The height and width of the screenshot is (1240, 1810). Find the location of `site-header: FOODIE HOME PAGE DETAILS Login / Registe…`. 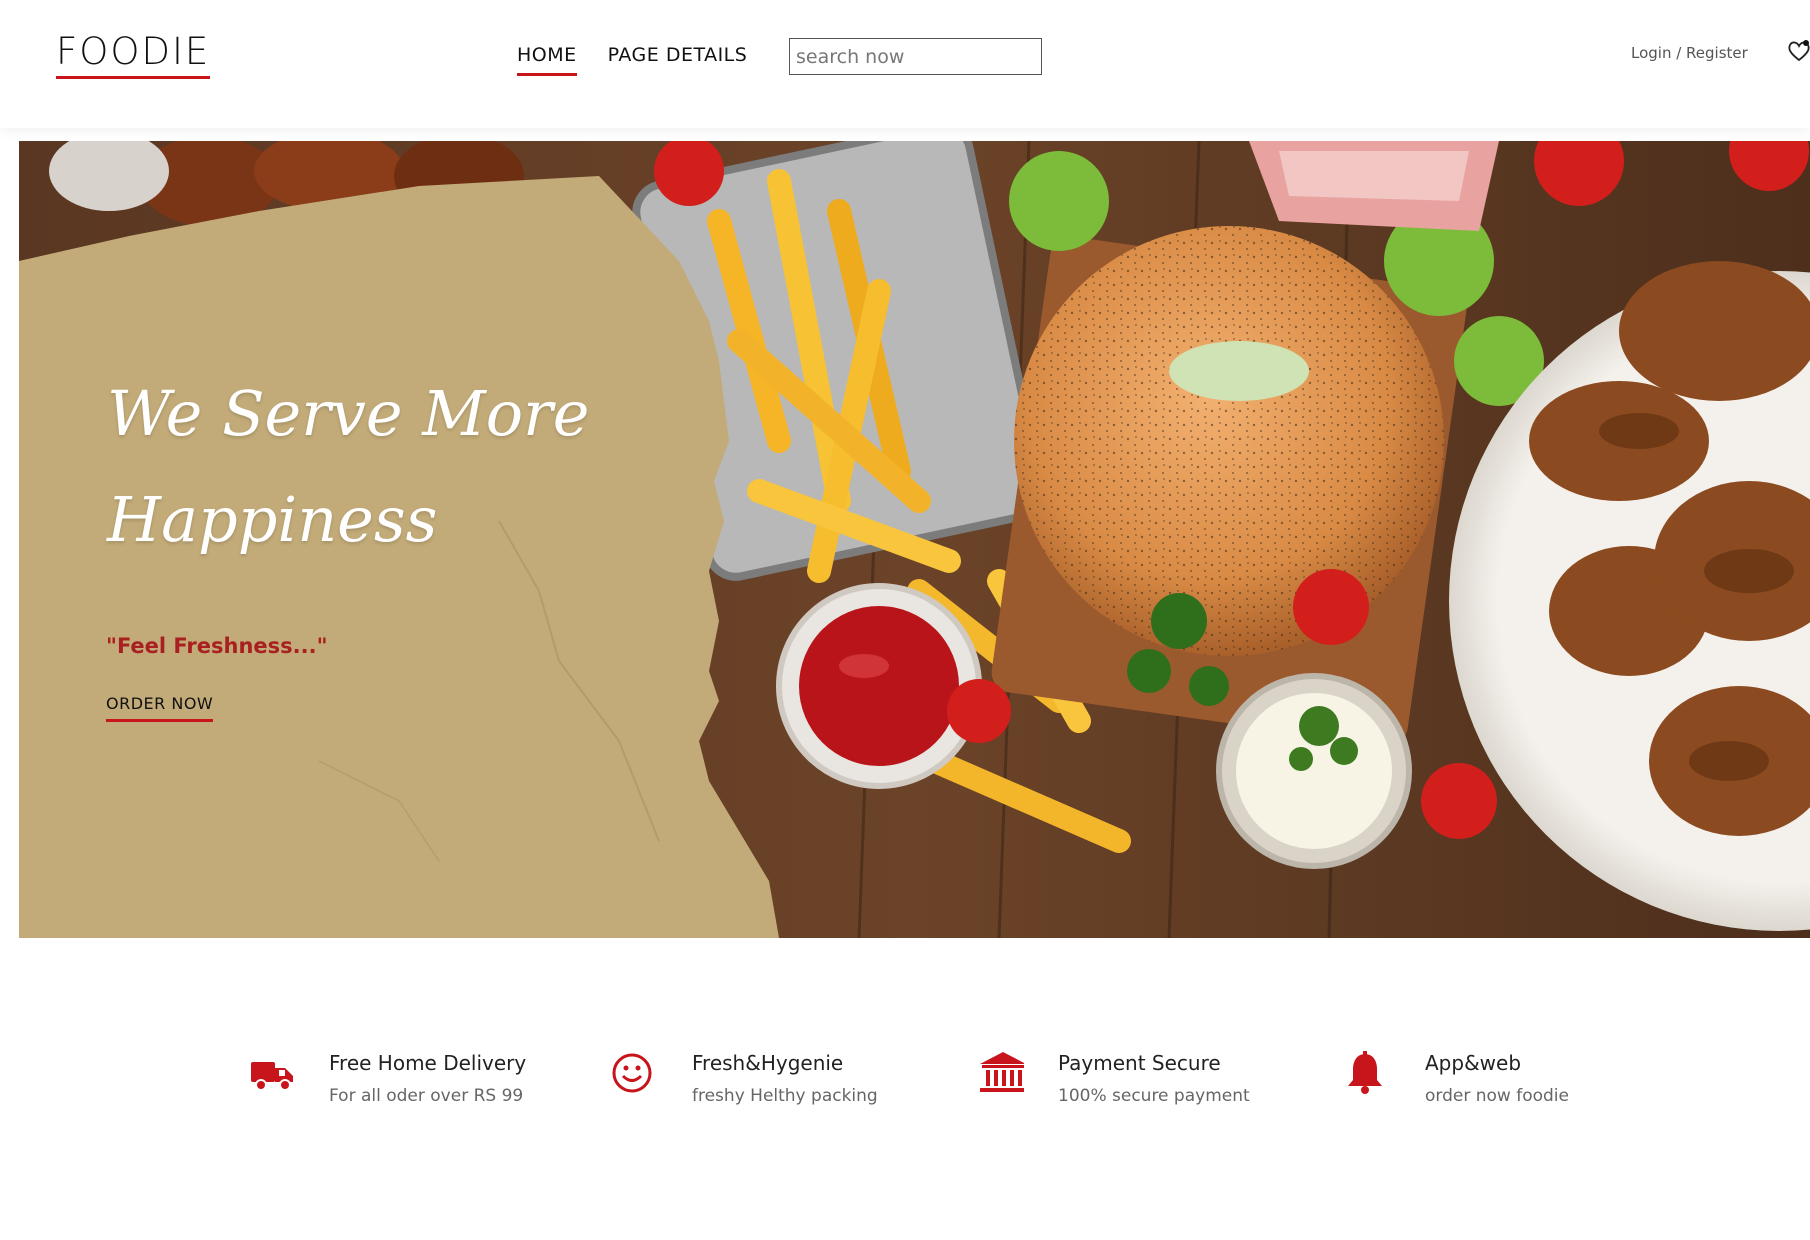

site-header: FOODIE HOME PAGE DETAILS Login / Registe… is located at coordinates (905, 64).